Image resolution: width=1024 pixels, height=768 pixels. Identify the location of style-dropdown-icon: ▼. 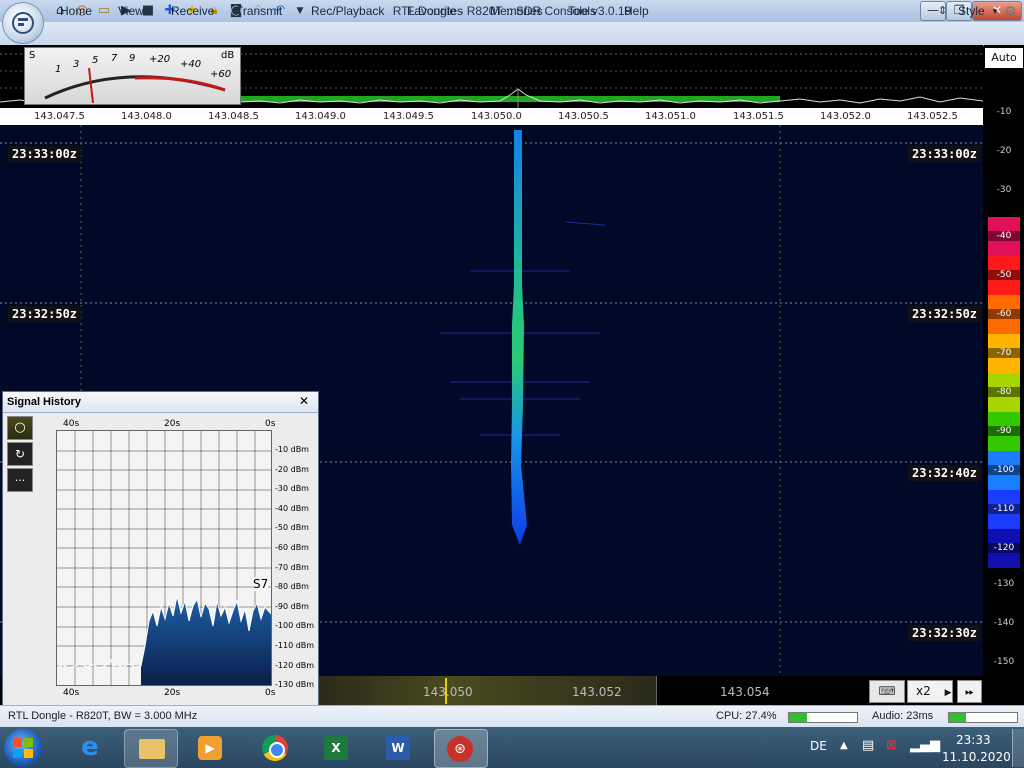
(995, 11).